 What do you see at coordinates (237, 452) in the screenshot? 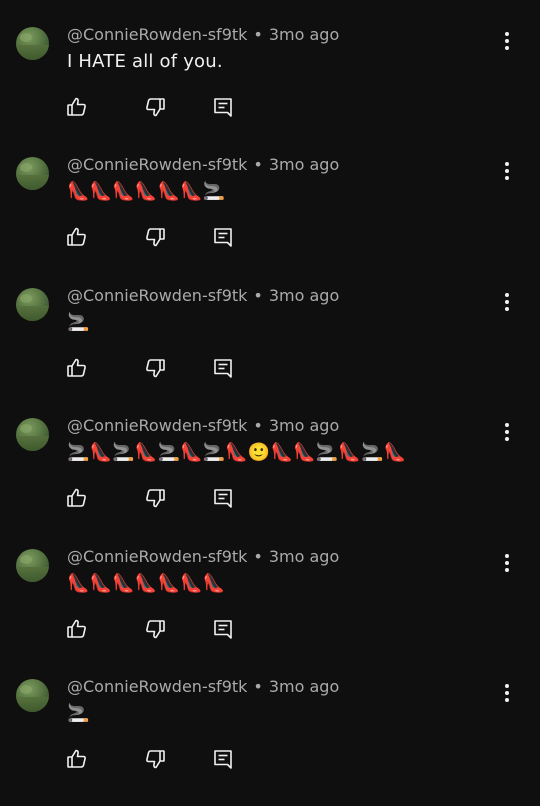
I see `comment-text: 🚬👠🚬👠🚬👠🚬👠🙂👠👠🚬👠🚬👠` at bounding box center [237, 452].